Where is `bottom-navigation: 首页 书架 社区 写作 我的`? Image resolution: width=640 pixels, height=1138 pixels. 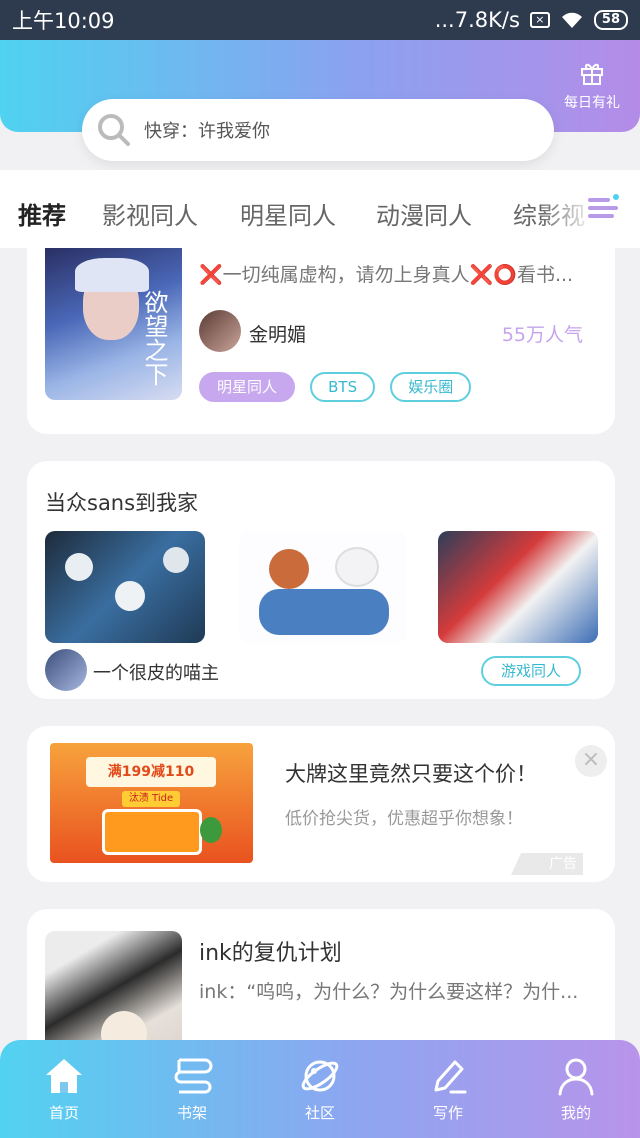 bottom-navigation: 首页 书架 社区 写作 我的 is located at coordinates (320, 1089).